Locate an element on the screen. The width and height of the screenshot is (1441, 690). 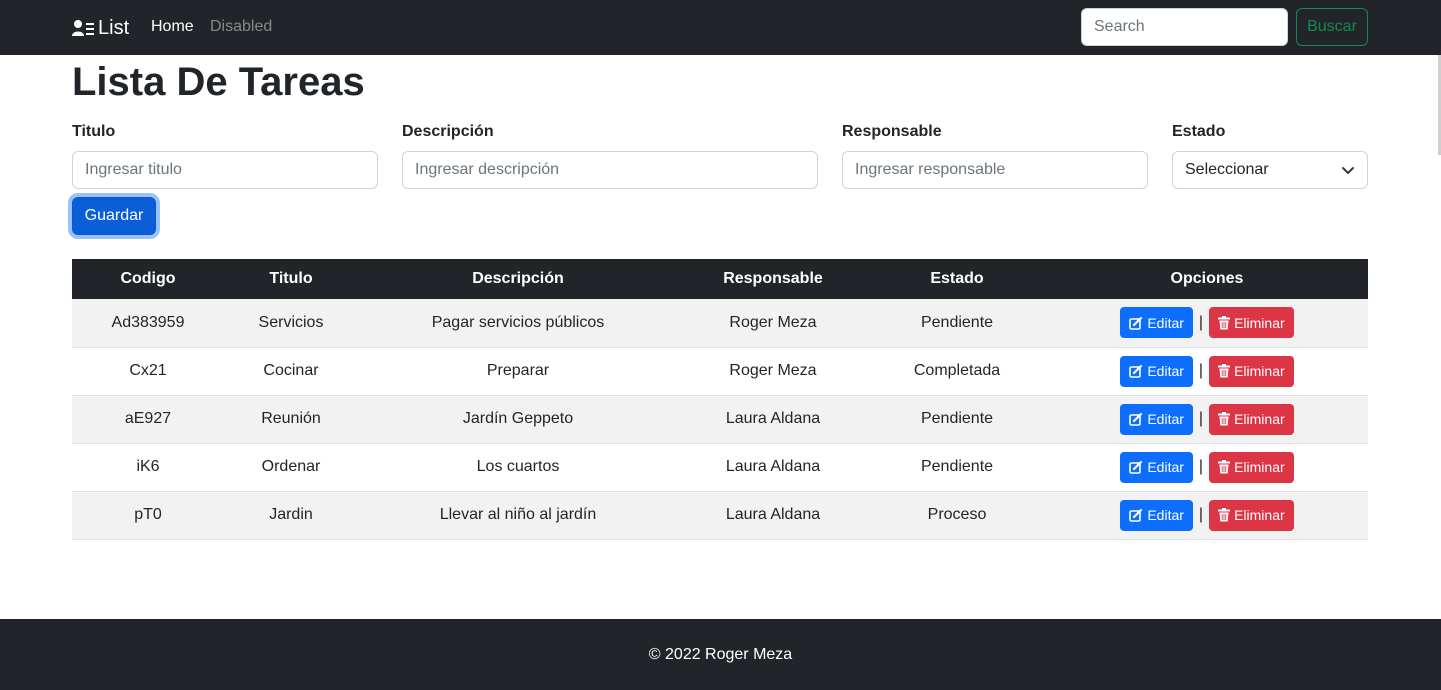
top-navbar: List Home Disabled Buscar is located at coordinates (720, 27).